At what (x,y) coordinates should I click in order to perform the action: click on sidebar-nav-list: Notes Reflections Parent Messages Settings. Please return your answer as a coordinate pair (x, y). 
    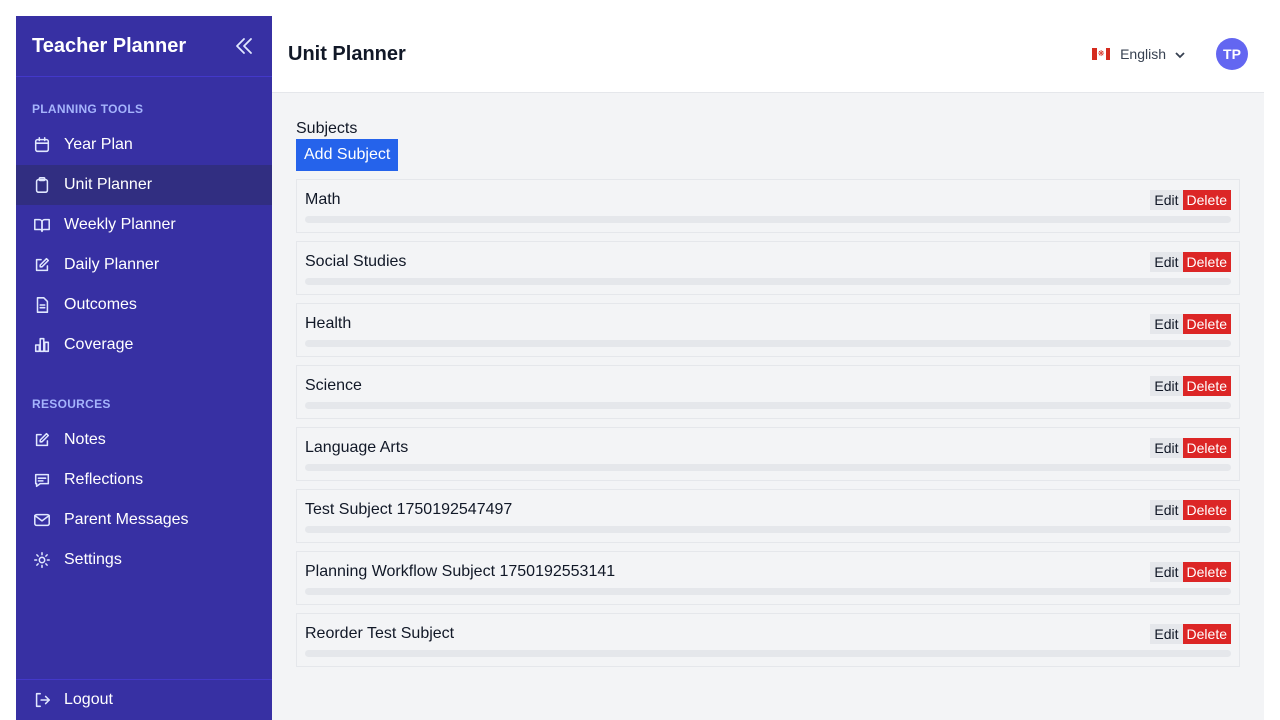
    Looking at the image, I should click on (144, 500).